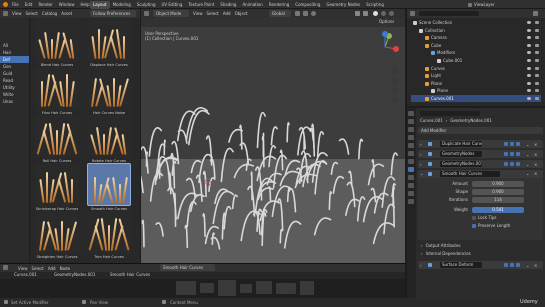 Image resolution: width=545 pixels, height=307 pixels. Describe the element at coordinates (365, 13) in the screenshot. I see `overlays-icon` at that location.